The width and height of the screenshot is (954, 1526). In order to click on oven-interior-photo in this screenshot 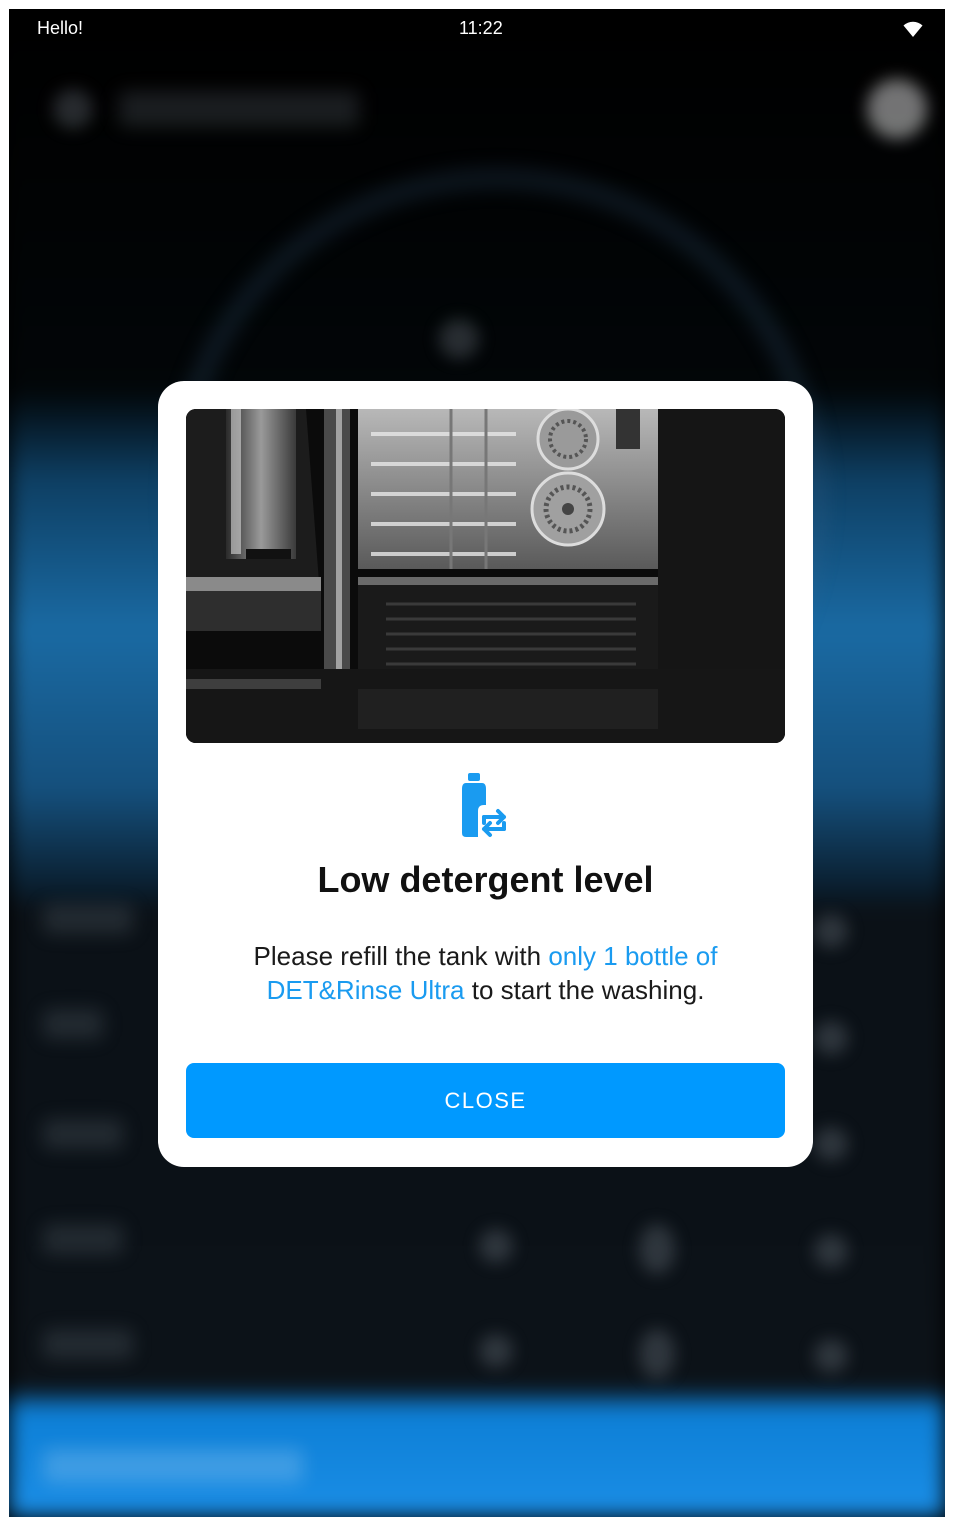, I will do `click(485, 576)`.